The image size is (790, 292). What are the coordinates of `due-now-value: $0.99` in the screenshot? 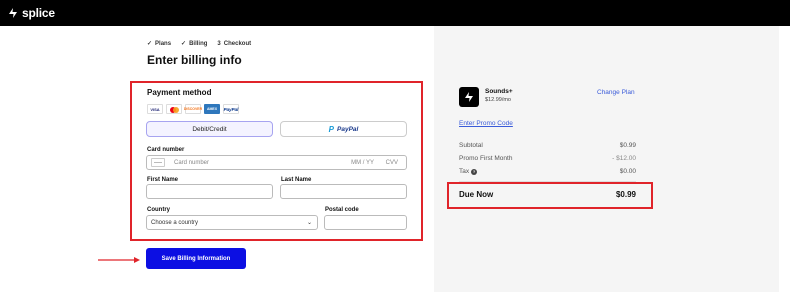 It's located at (625, 194).